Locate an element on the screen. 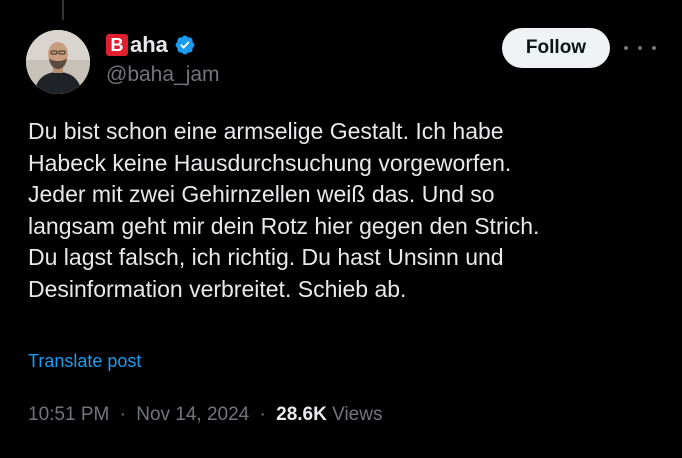  author-display-name: aha is located at coordinates (149, 44).